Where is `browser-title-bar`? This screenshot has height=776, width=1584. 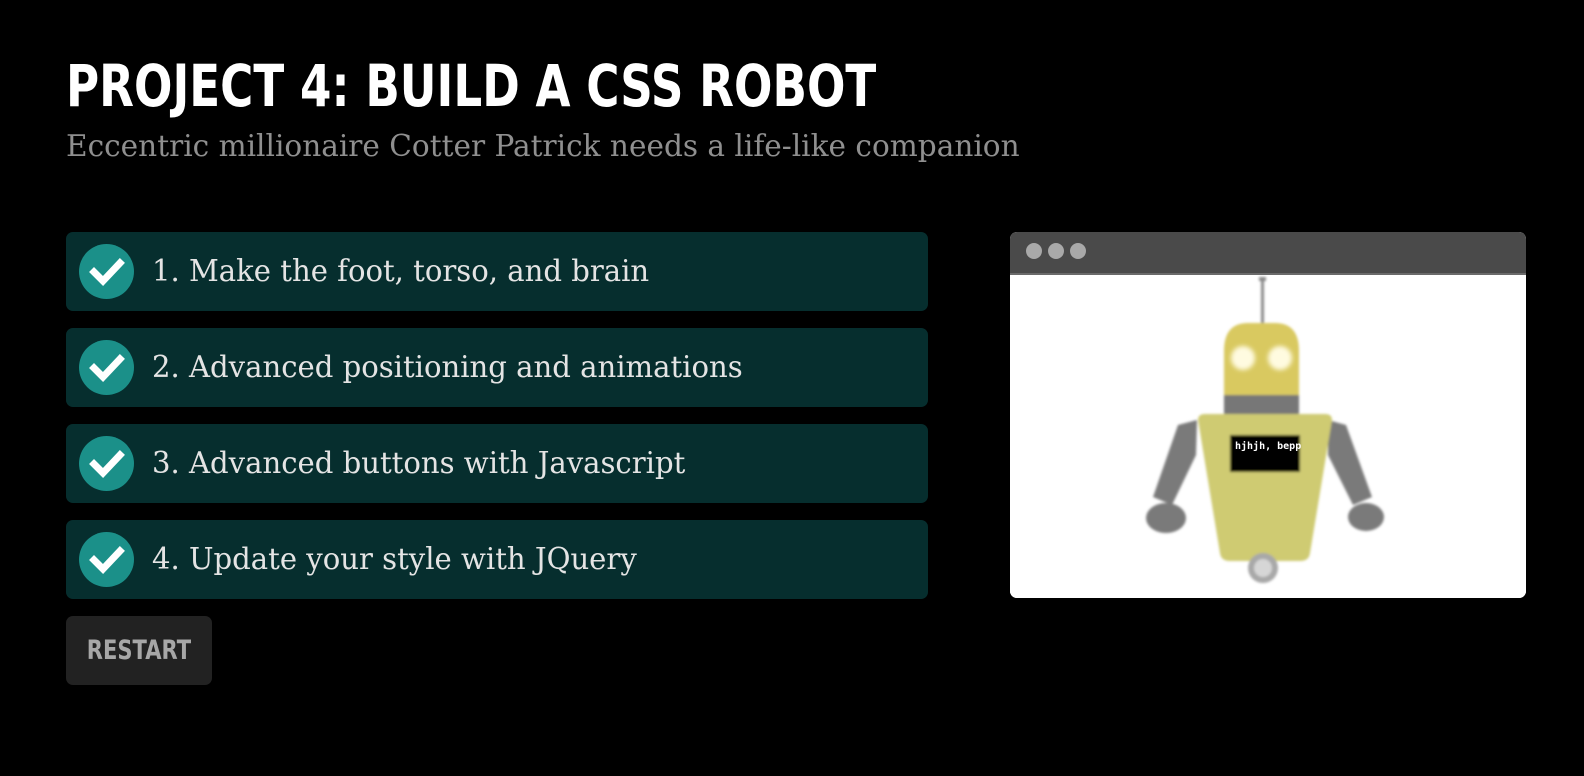
browser-title-bar is located at coordinates (1268, 253).